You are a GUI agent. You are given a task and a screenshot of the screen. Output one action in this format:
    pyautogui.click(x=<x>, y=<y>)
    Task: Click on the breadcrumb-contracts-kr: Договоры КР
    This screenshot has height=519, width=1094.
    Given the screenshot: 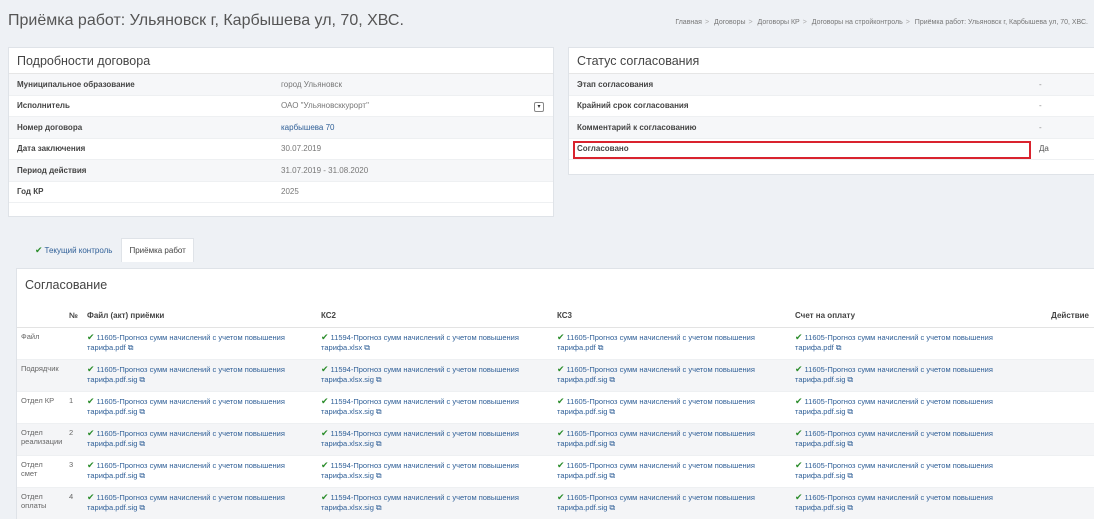 What is the action you would take?
    pyautogui.click(x=779, y=22)
    